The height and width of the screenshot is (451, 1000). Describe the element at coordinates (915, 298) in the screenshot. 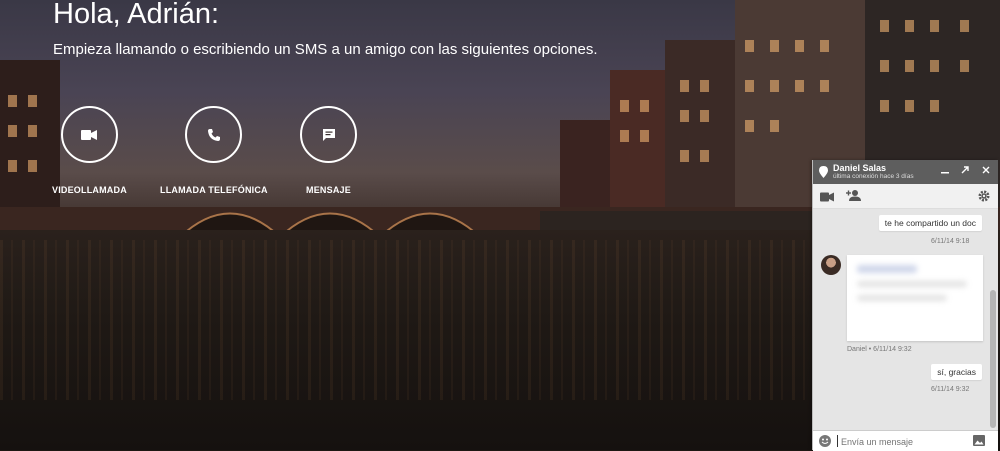

I see `shared-doc-preview` at that location.